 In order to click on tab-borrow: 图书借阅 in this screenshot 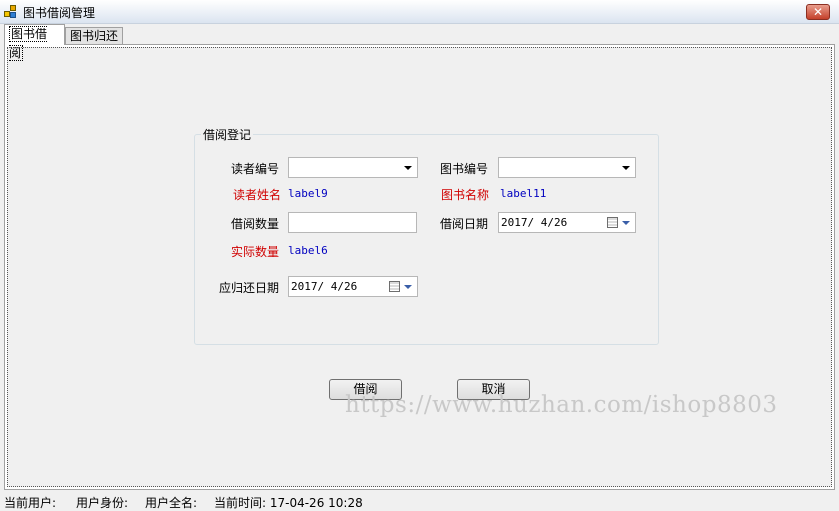, I will do `click(34, 42)`.